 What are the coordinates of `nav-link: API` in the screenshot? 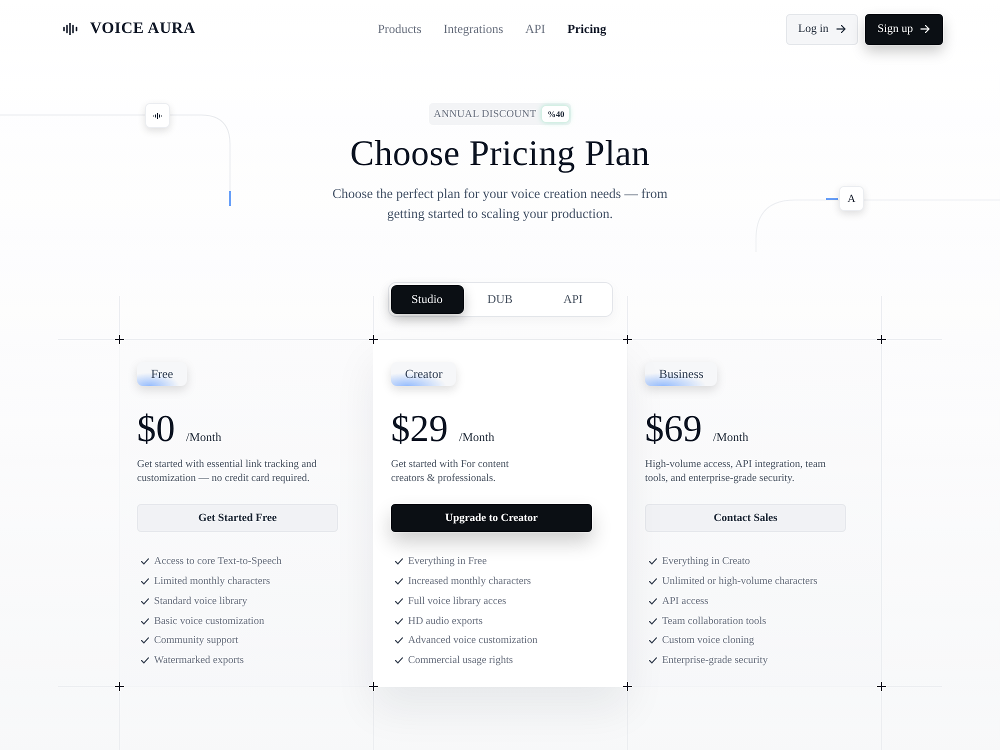 It's located at (535, 29).